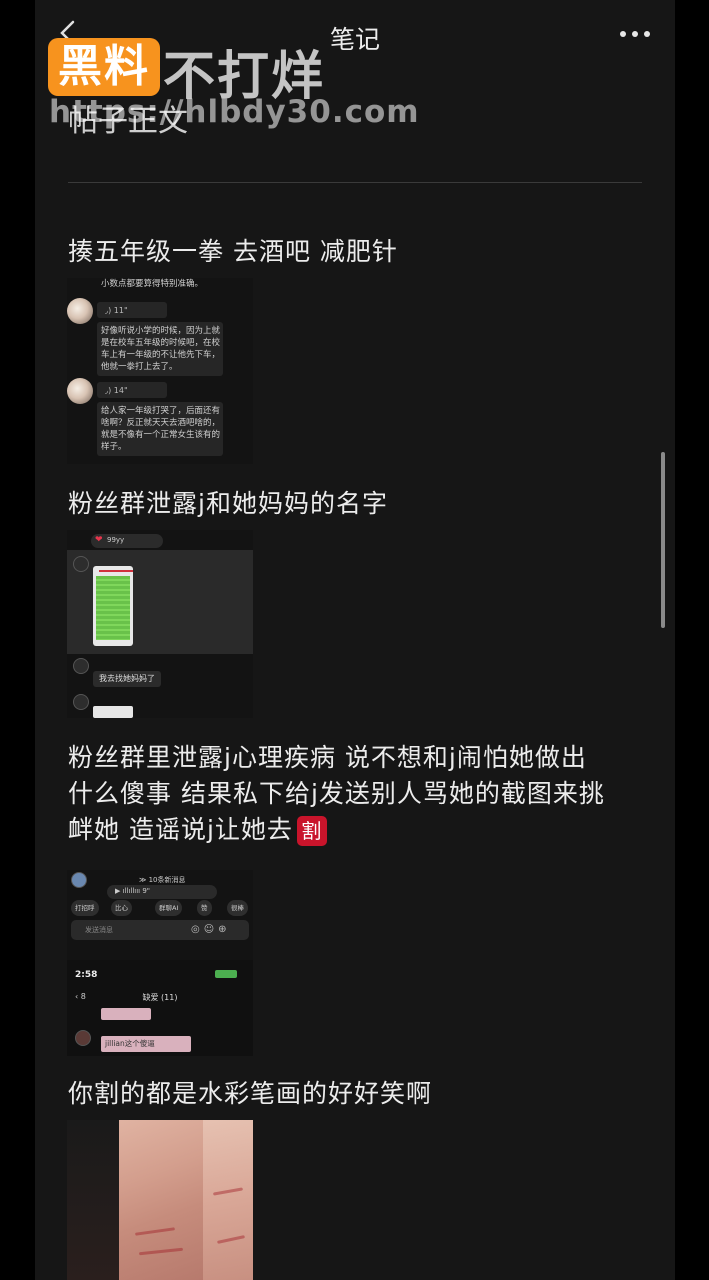  What do you see at coordinates (204, 908) in the screenshot?
I see `quick-reply-chip: 赞` at bounding box center [204, 908].